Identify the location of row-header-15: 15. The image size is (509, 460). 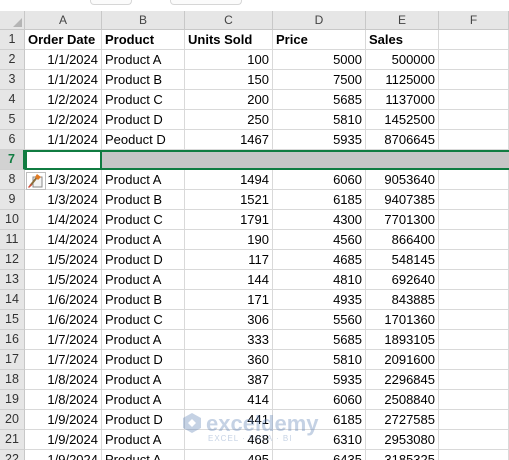
(12, 320).